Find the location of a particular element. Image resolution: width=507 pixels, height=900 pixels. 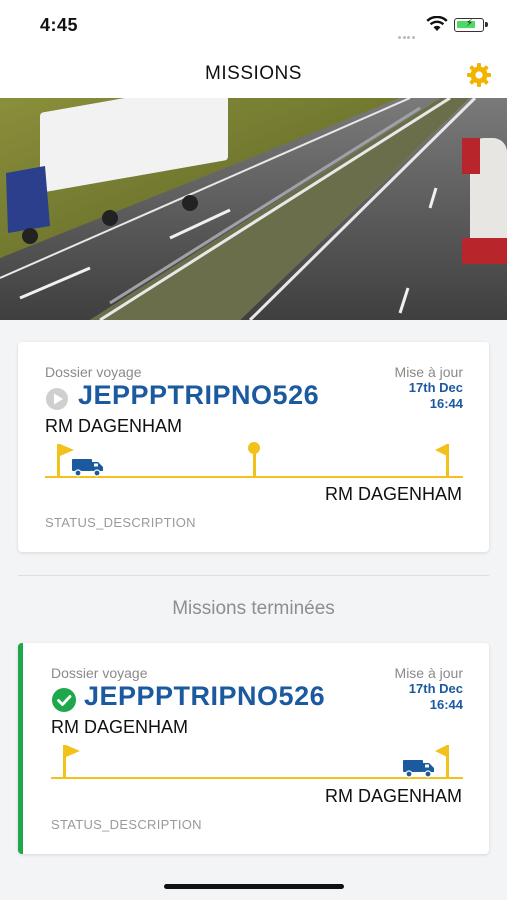

check-circle-icon is located at coordinates (64, 700).